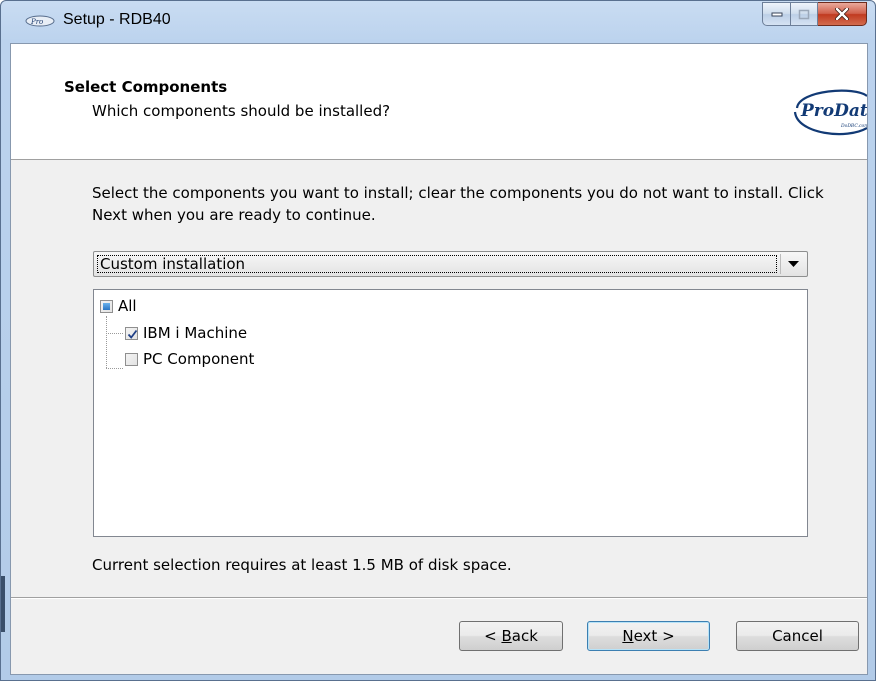 This screenshot has width=876, height=681. What do you see at coordinates (437, 264) in the screenshot?
I see `install-type-value: Custom installation` at bounding box center [437, 264].